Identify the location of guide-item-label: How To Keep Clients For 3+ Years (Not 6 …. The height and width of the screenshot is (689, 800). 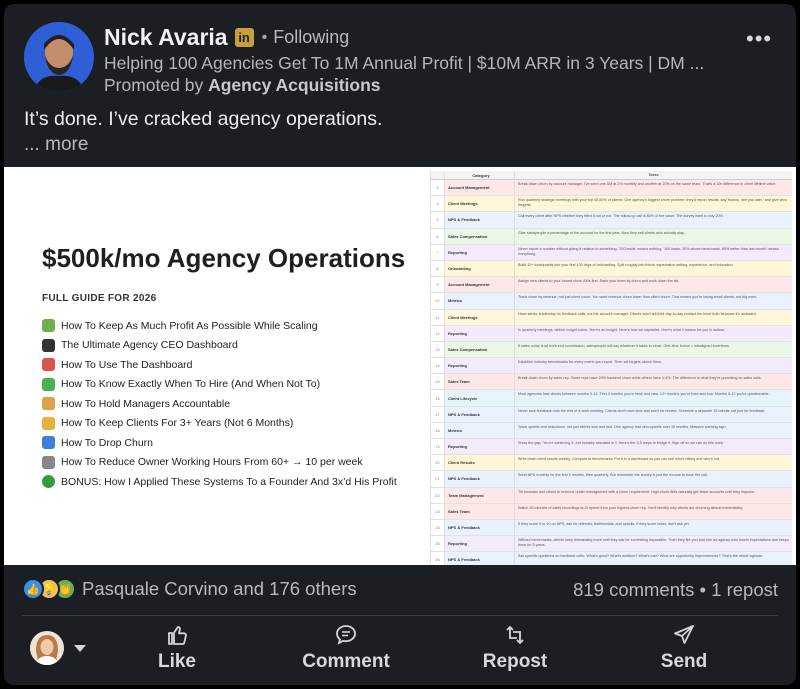
(177, 423).